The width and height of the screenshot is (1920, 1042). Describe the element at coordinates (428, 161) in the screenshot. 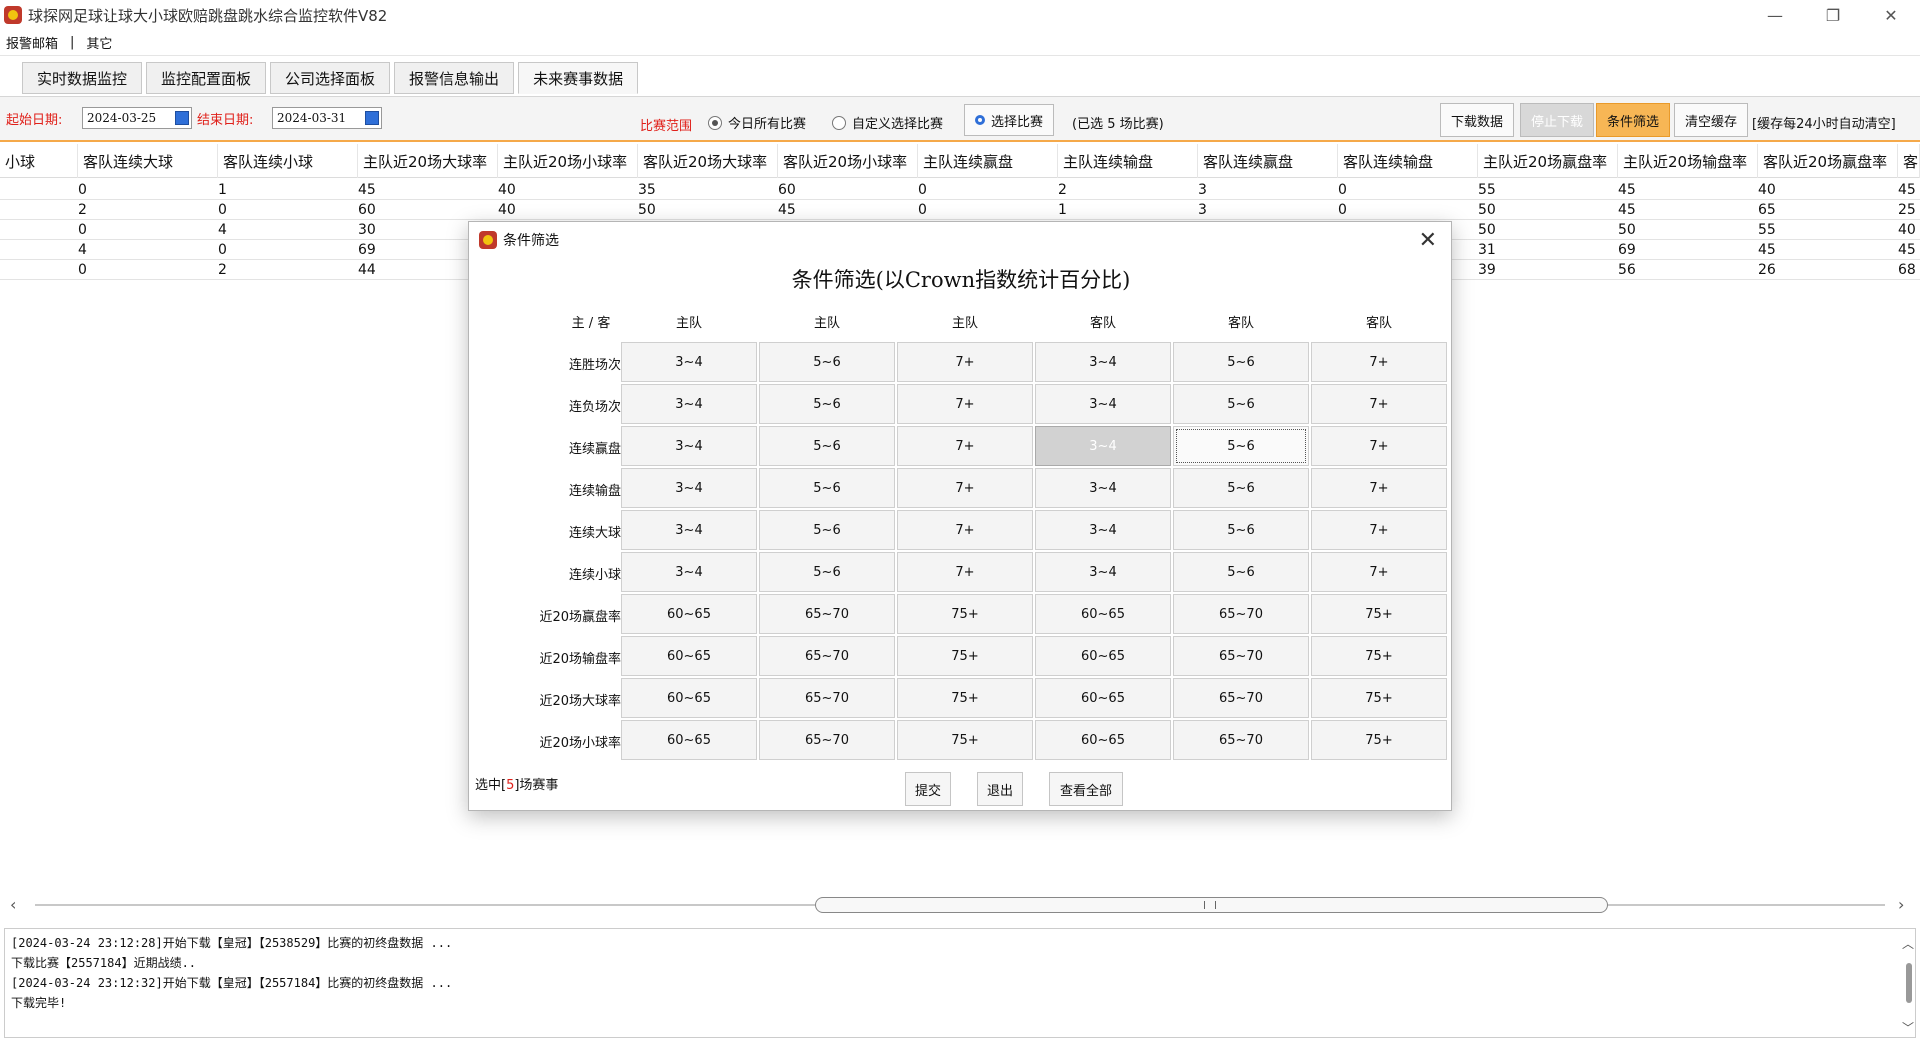

I see `column-header: 主队近20场大球率` at that location.